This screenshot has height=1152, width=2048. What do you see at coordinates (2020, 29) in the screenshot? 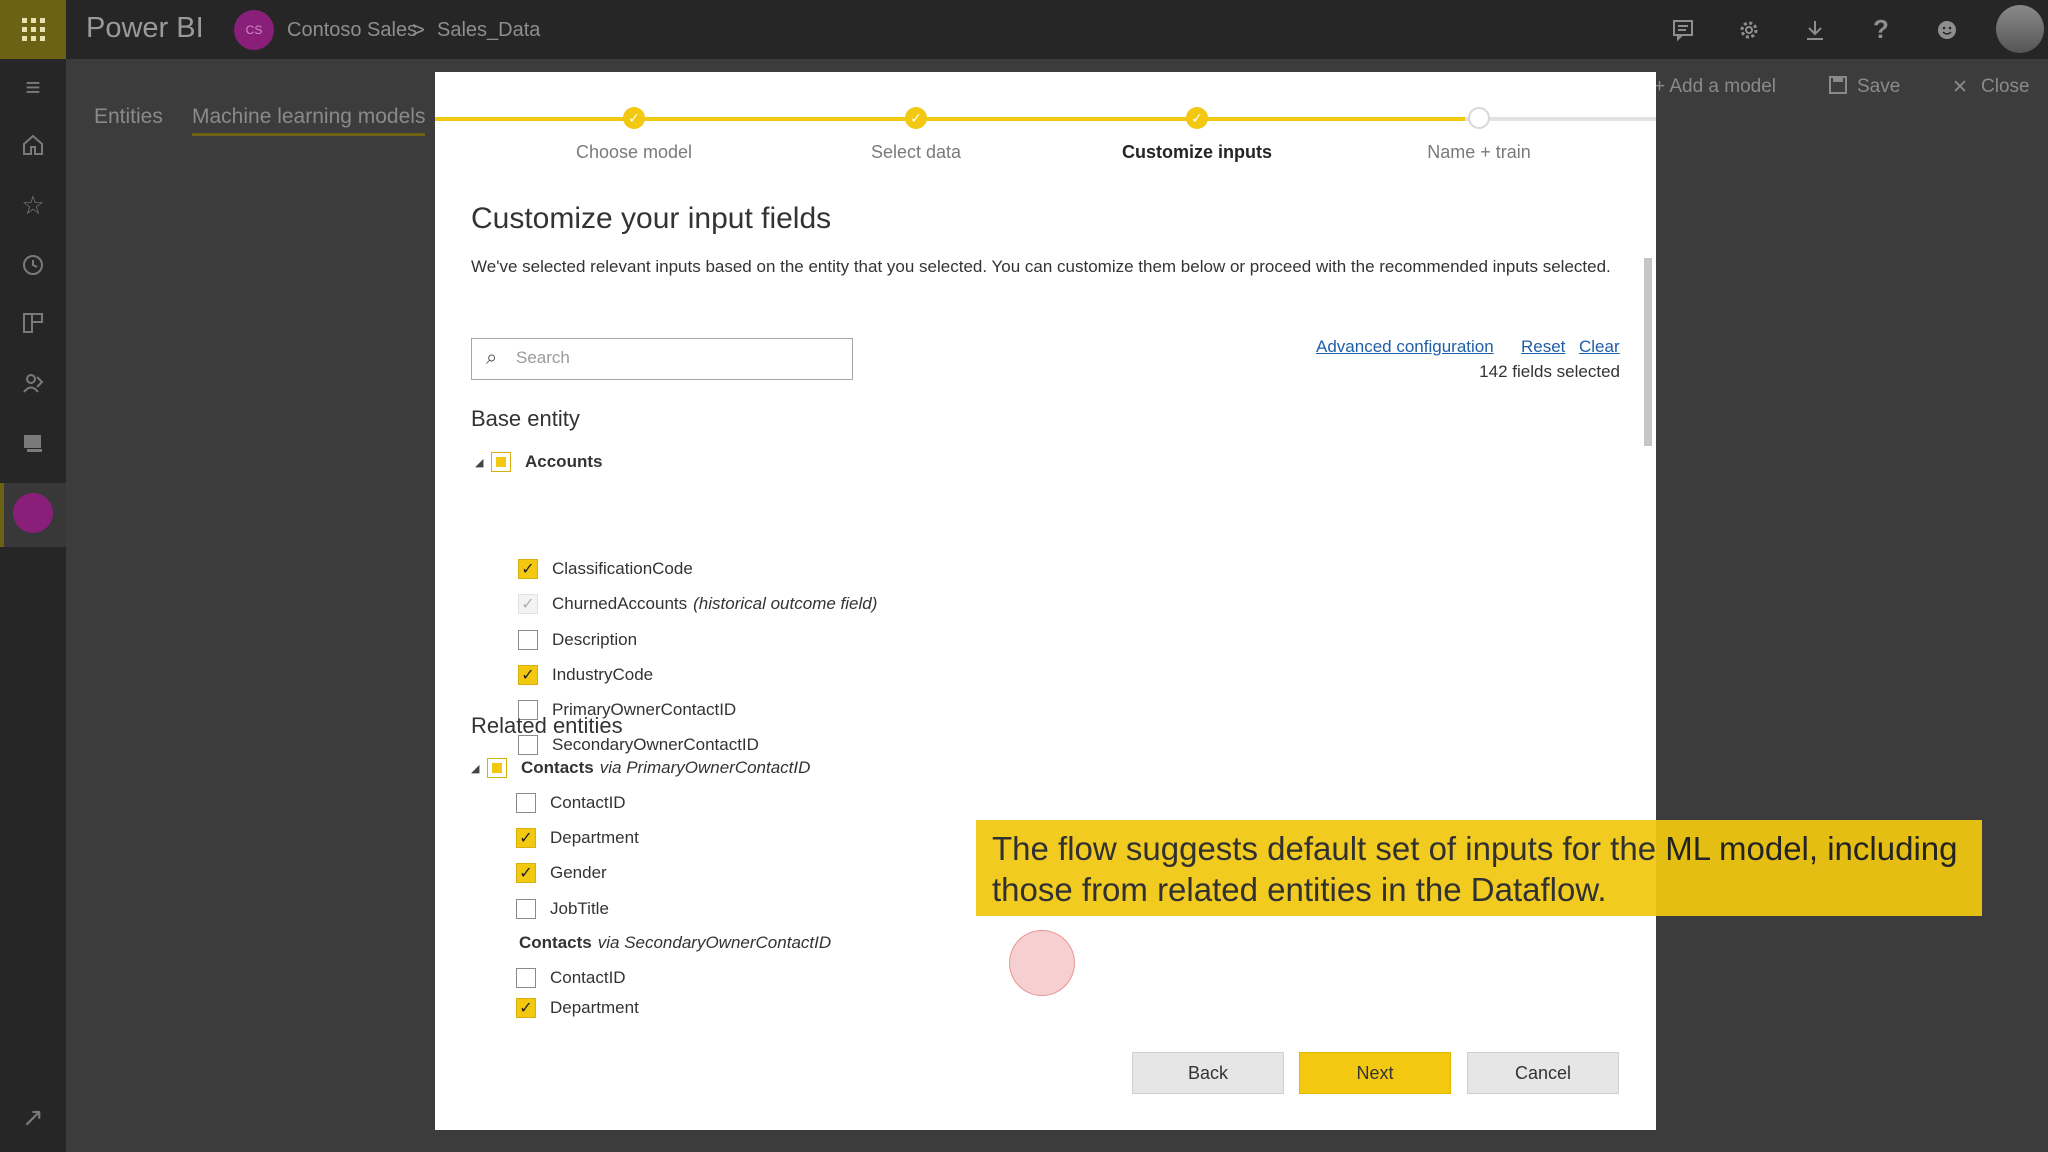
I see `user-avatar` at bounding box center [2020, 29].